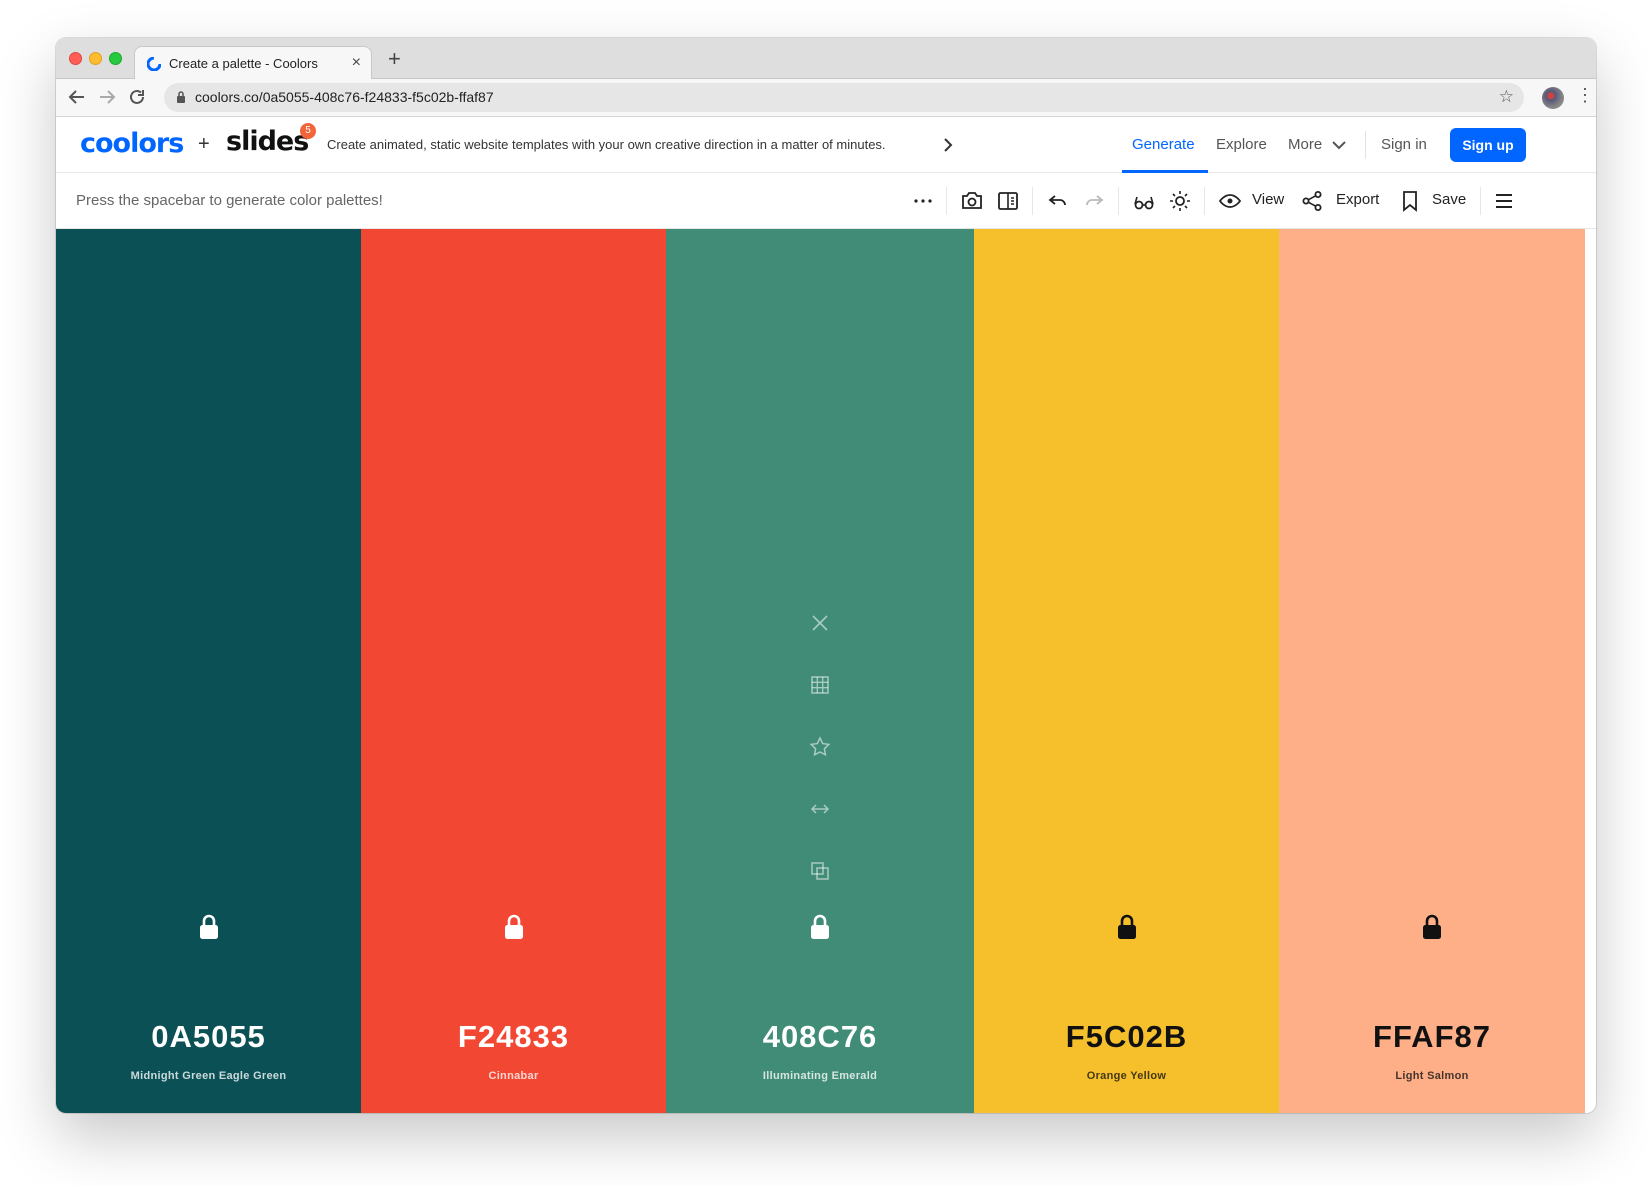 Image resolution: width=1648 pixels, height=1186 pixels. What do you see at coordinates (1268, 199) in the screenshot?
I see `view-button: View` at bounding box center [1268, 199].